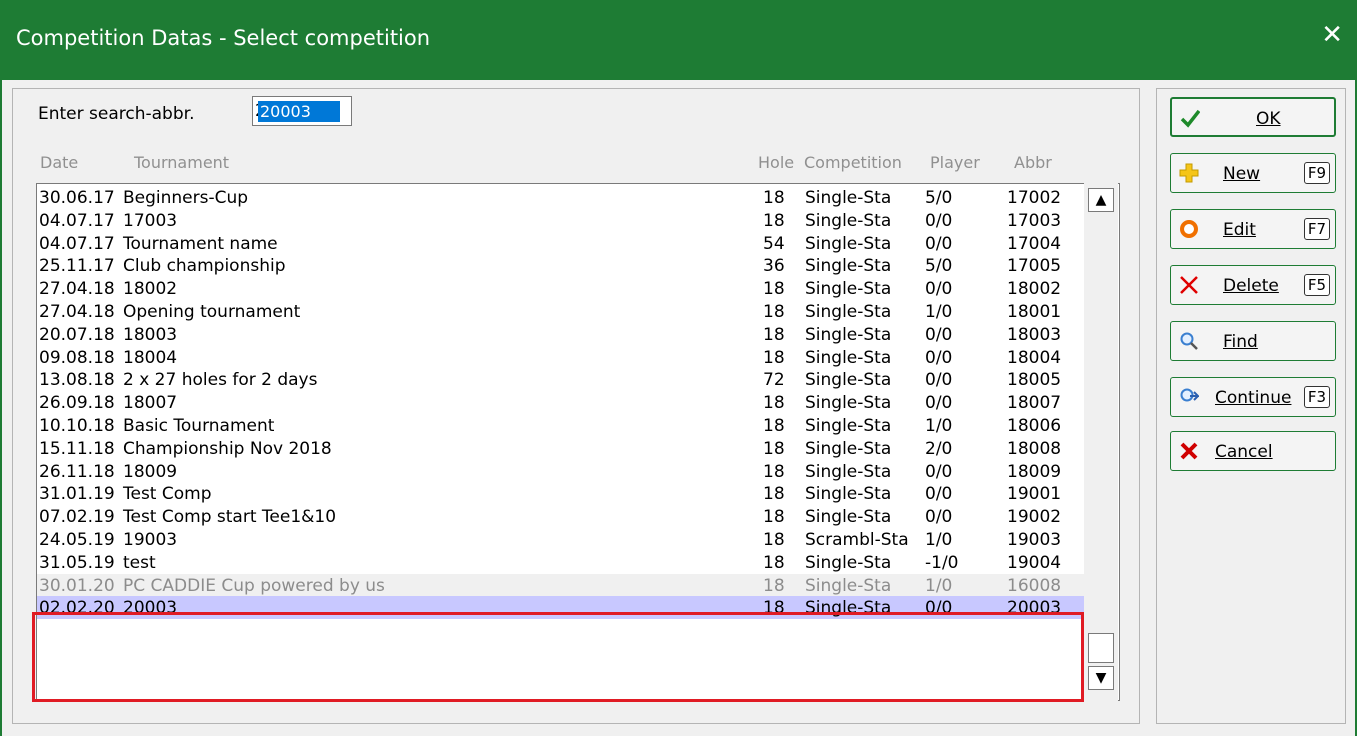  I want to click on table-row: 24.05.19 19003 18 Scrambl-Sta 1/0 19003, so click(562, 539).